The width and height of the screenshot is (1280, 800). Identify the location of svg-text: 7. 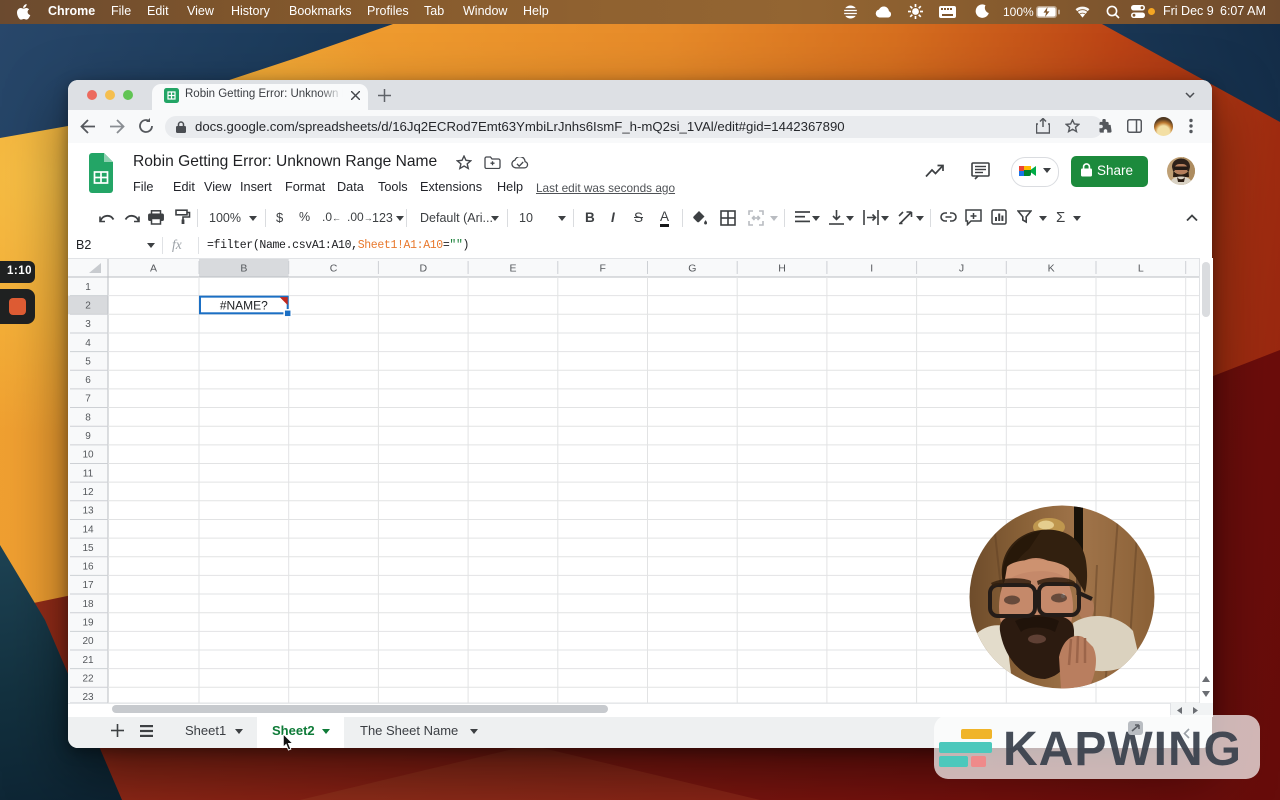
(88, 399).